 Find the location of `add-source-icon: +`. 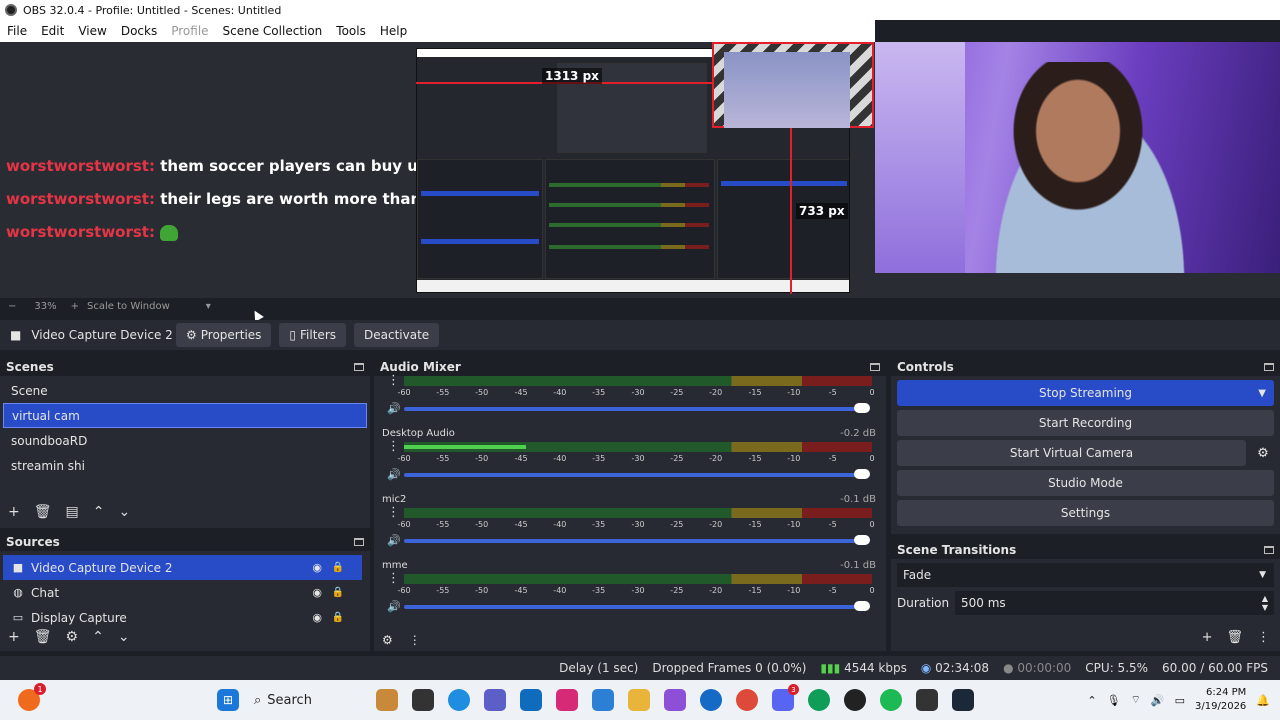

add-source-icon: + is located at coordinates (14, 637).